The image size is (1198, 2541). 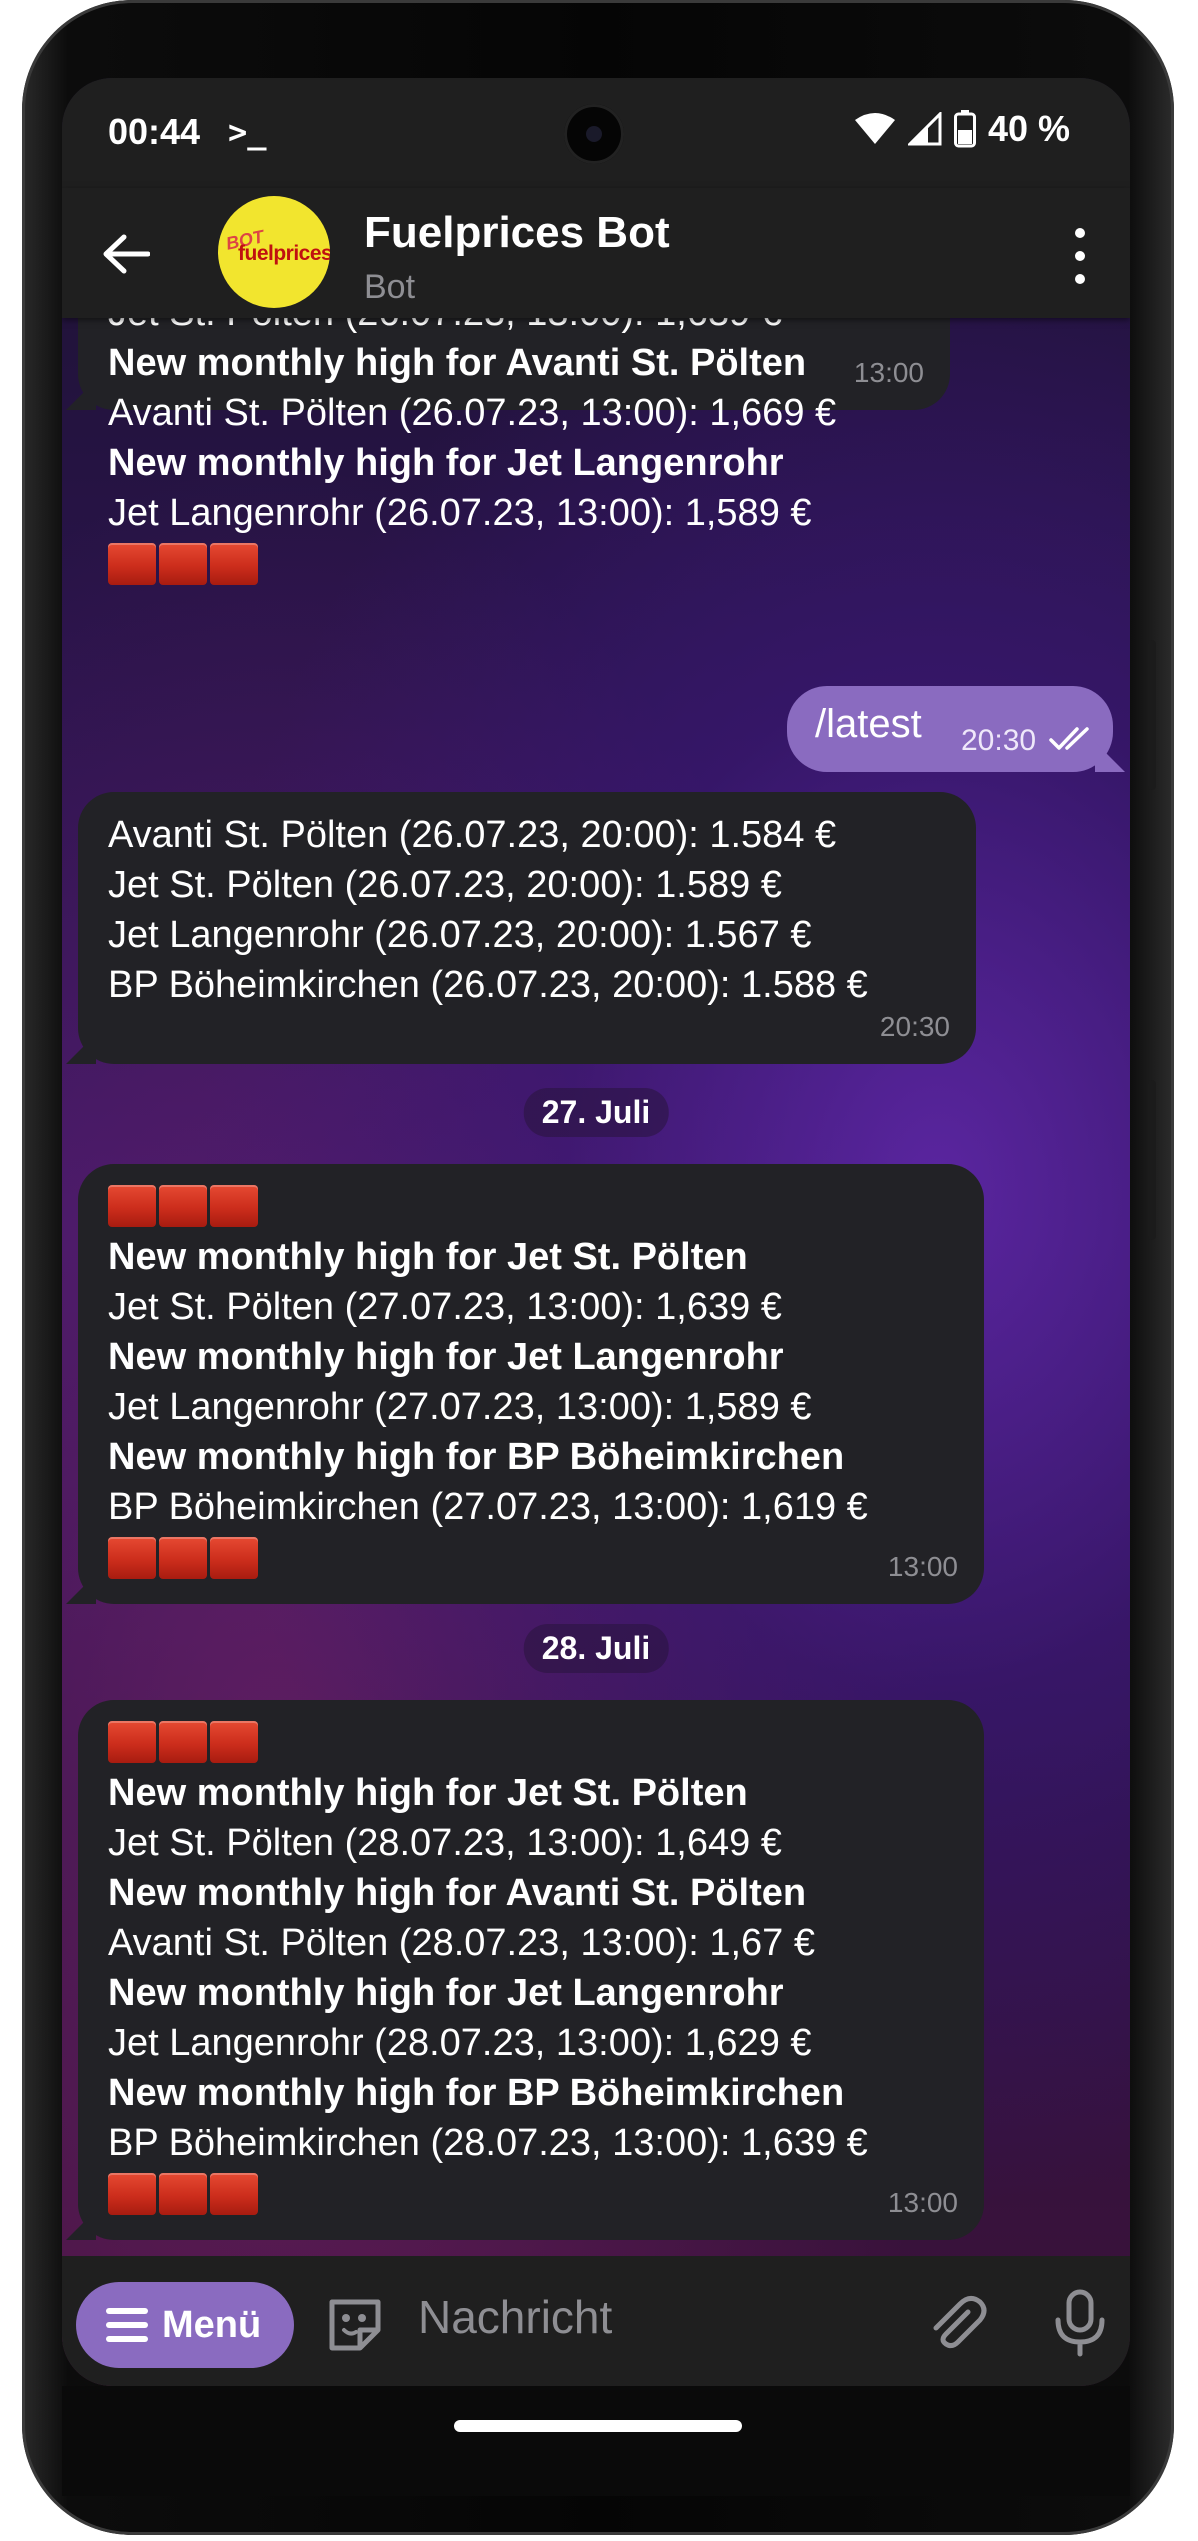 I want to click on bot-menu-button: Menü, so click(x=185, y=2325).